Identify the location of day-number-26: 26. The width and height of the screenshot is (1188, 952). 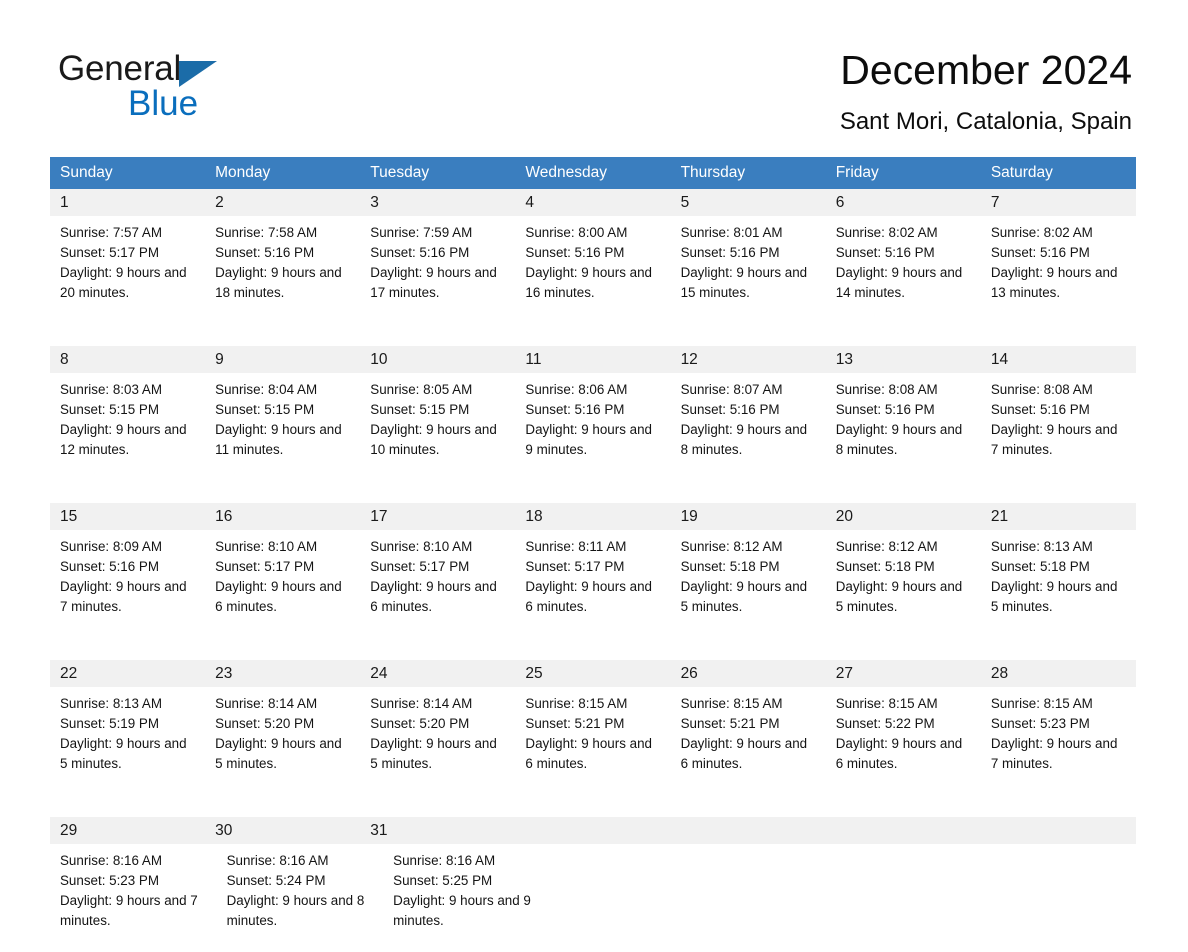
(748, 673).